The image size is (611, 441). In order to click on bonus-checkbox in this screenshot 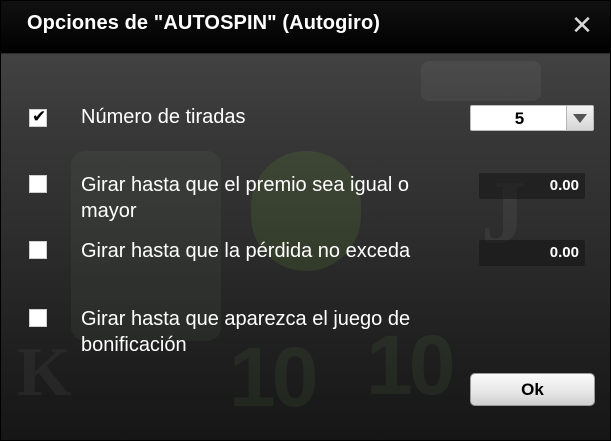, I will do `click(38, 318)`.